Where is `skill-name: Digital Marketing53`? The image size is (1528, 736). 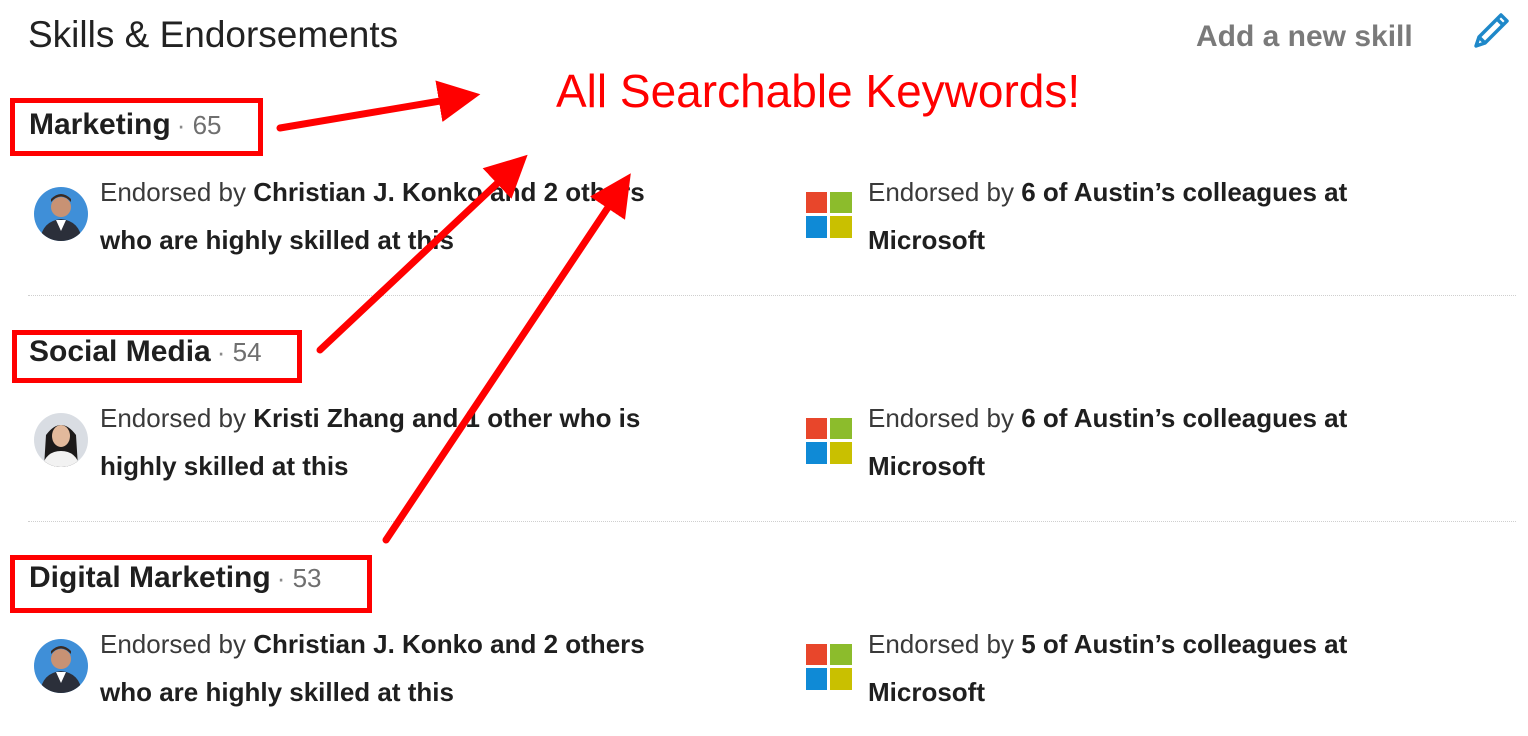
skill-name: Digital Marketing53 is located at coordinates (175, 578).